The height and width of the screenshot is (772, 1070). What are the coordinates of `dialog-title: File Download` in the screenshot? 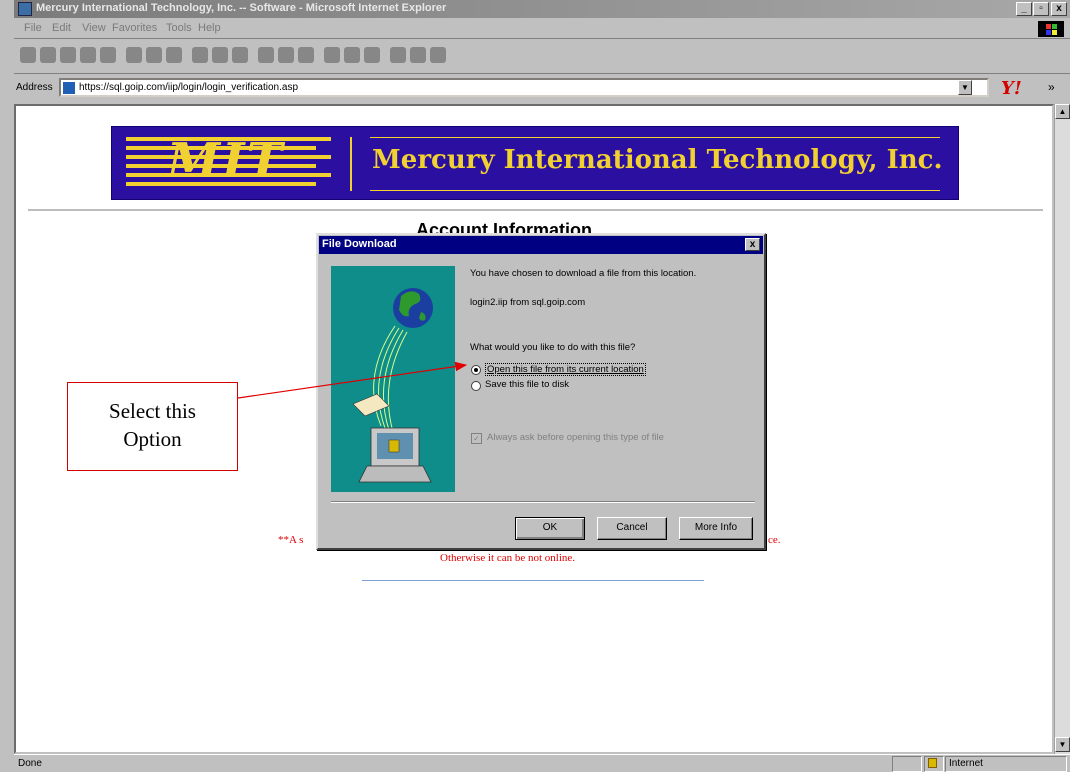 It's located at (359, 244).